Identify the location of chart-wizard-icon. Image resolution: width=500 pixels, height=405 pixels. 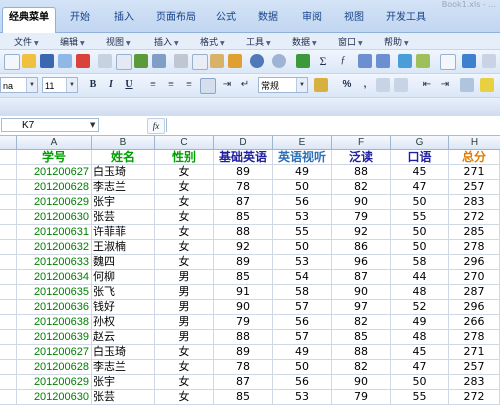
(405, 61).